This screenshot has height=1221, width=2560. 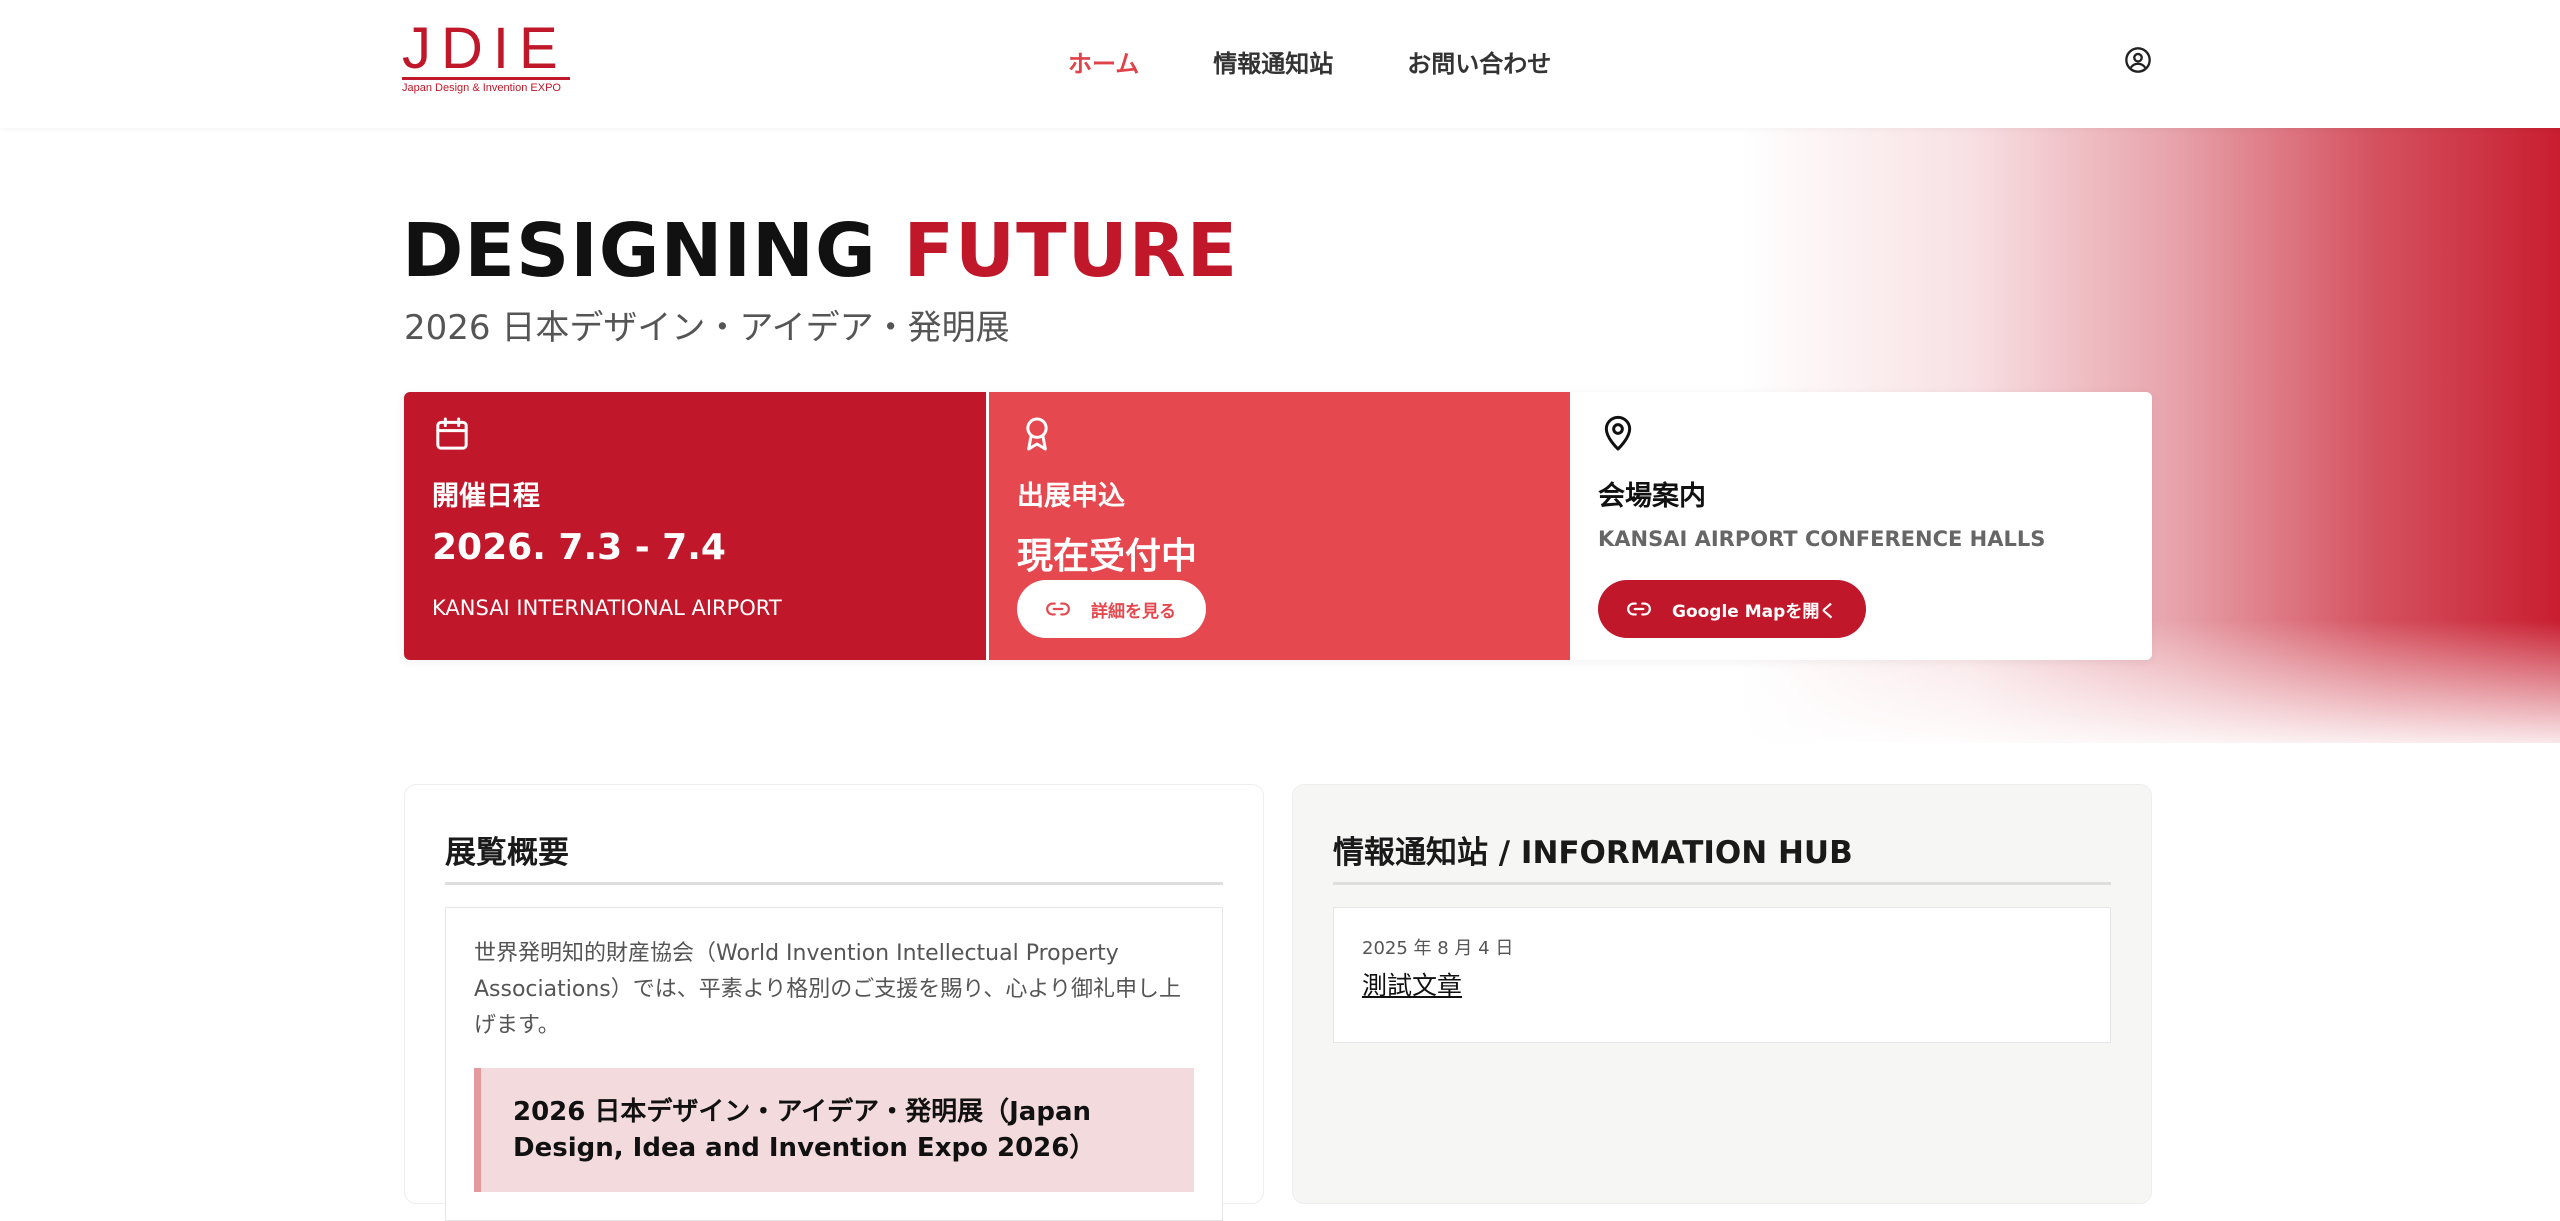 What do you see at coordinates (1479, 61) in the screenshot?
I see `nav-item-contact: お問い合わせ` at bounding box center [1479, 61].